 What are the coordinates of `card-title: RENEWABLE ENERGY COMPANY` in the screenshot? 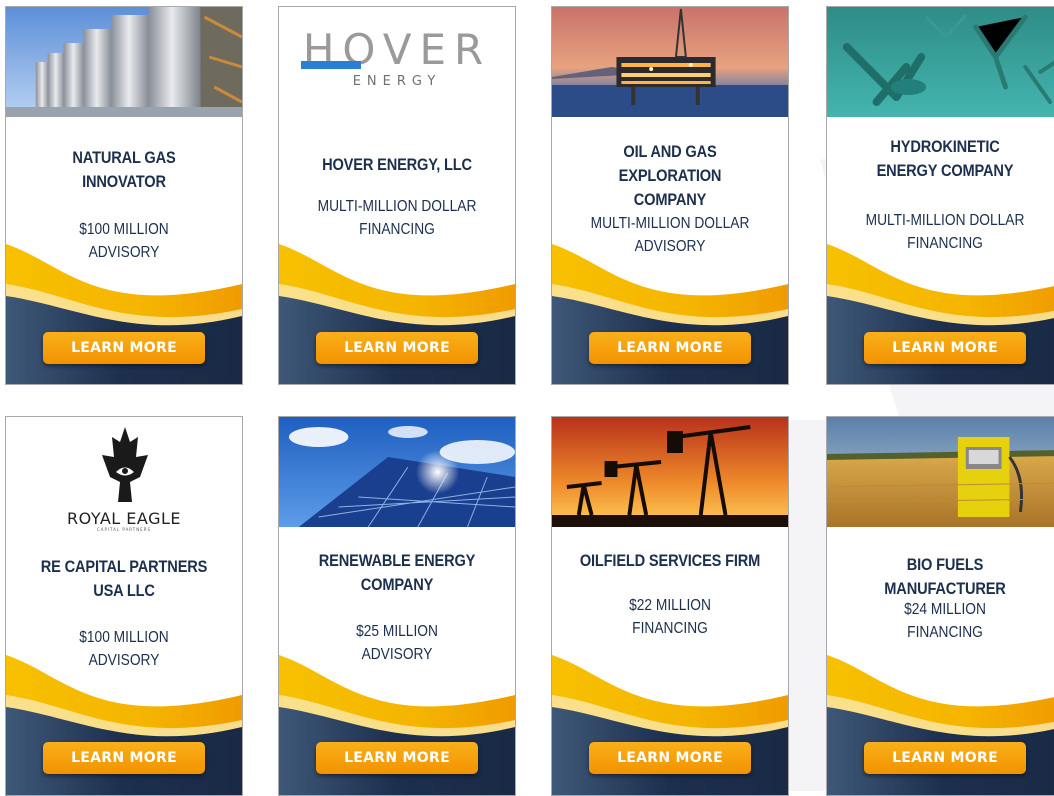 It's located at (397, 572).